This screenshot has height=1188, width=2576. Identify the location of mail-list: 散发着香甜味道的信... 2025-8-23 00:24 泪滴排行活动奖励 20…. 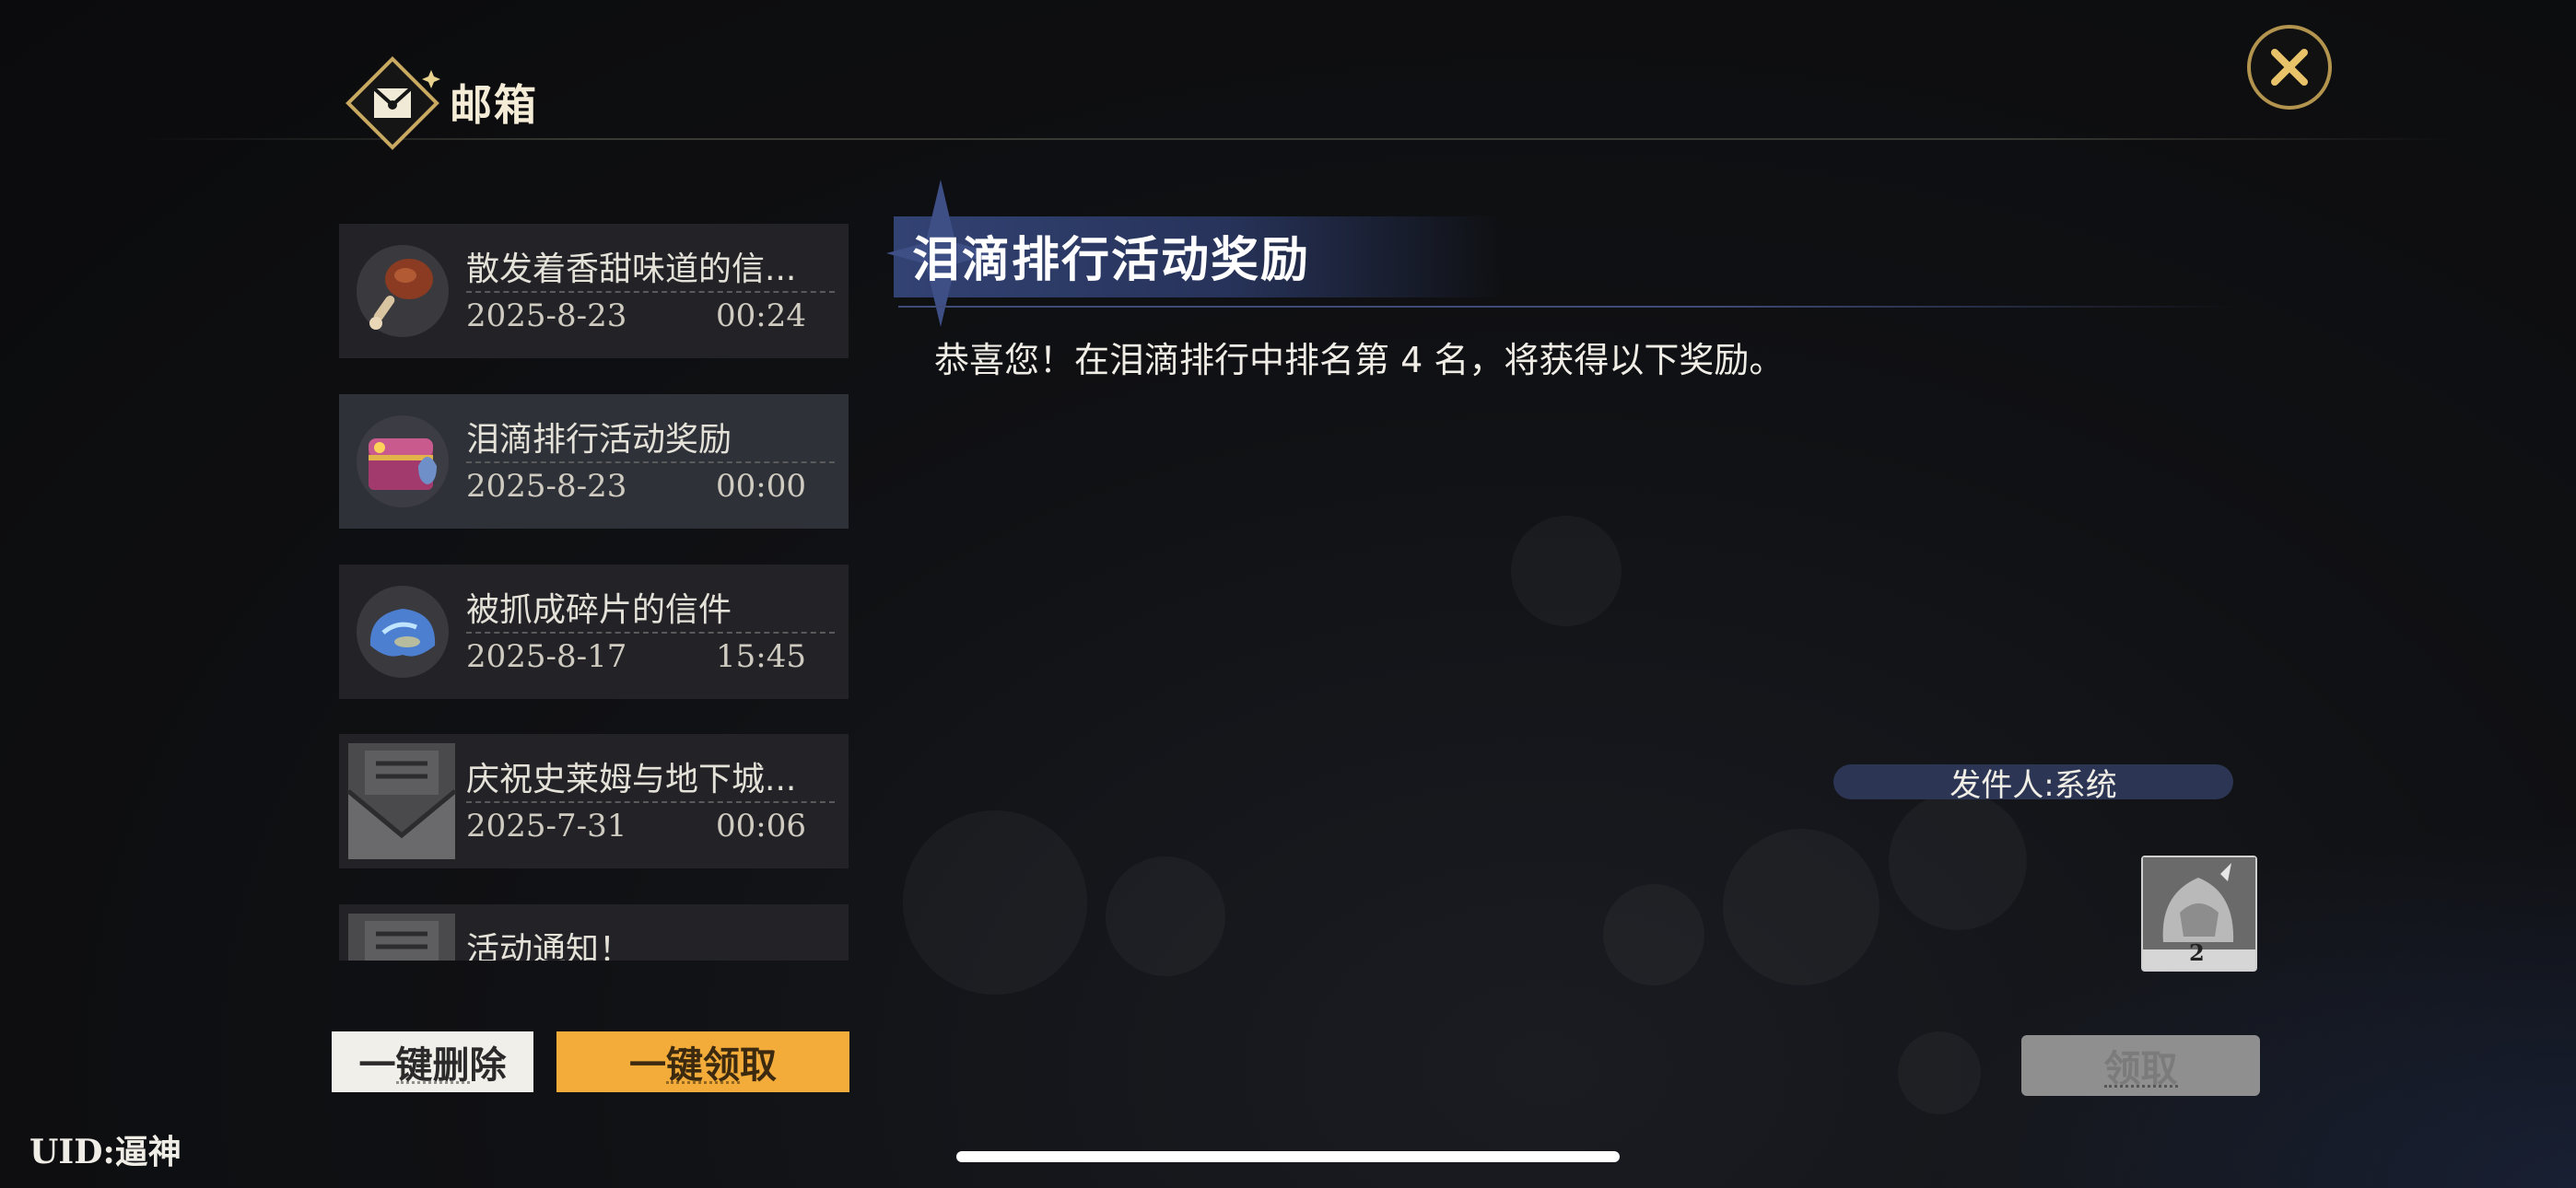
(594, 592).